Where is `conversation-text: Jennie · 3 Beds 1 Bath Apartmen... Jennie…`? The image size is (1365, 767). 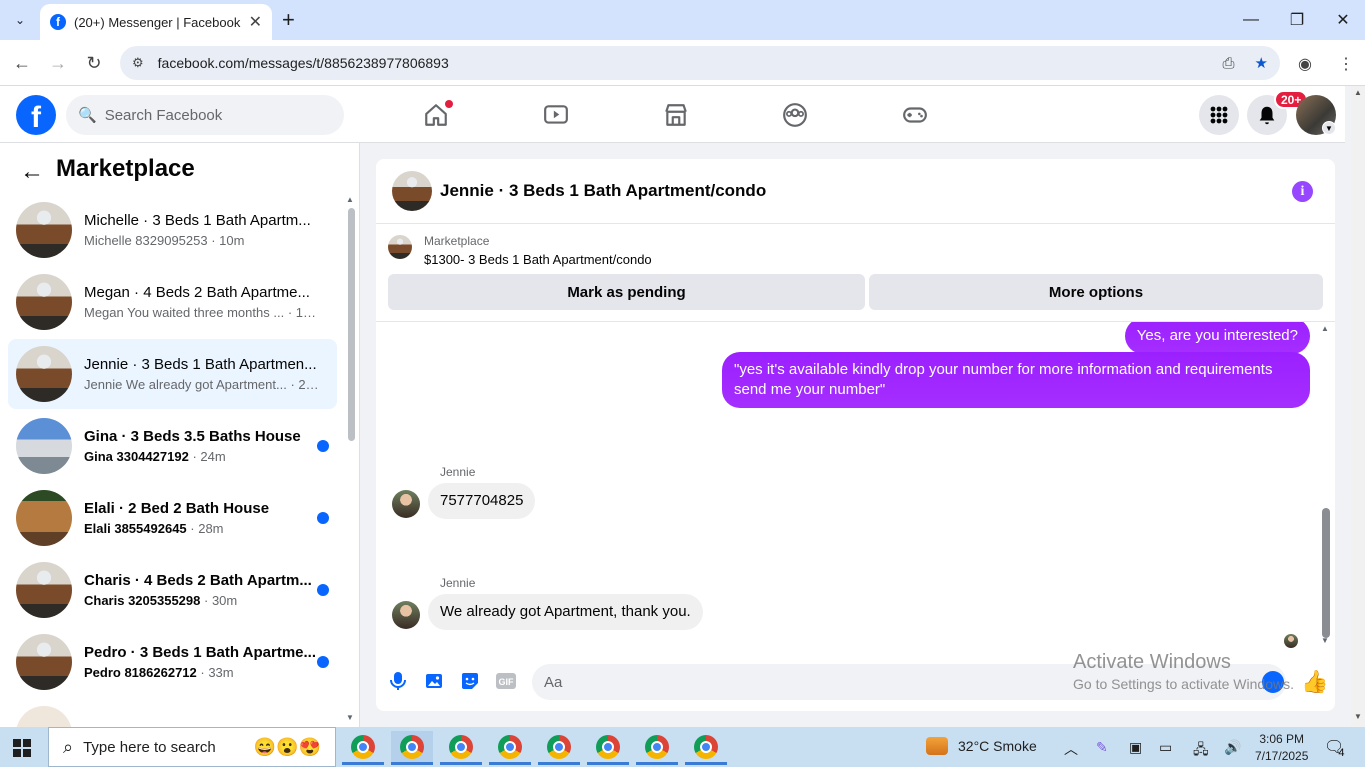
conversation-text: Jennie · 3 Beds 1 Bath Apartmen... Jennie… is located at coordinates (201, 374).